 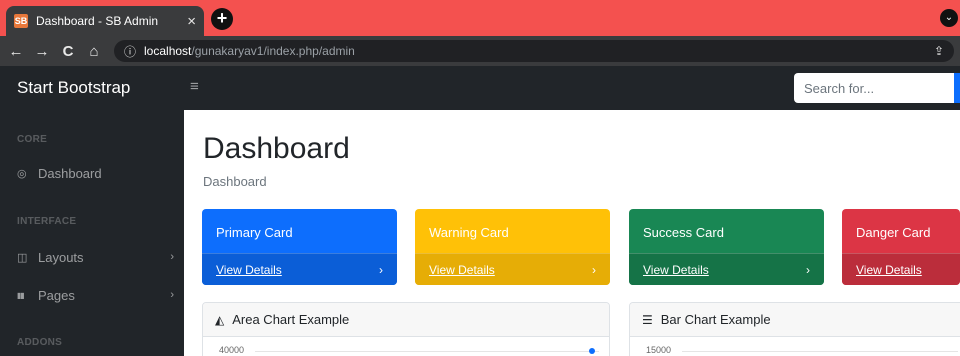 What do you see at coordinates (683, 232) in the screenshot?
I see `card-title: Success Card` at bounding box center [683, 232].